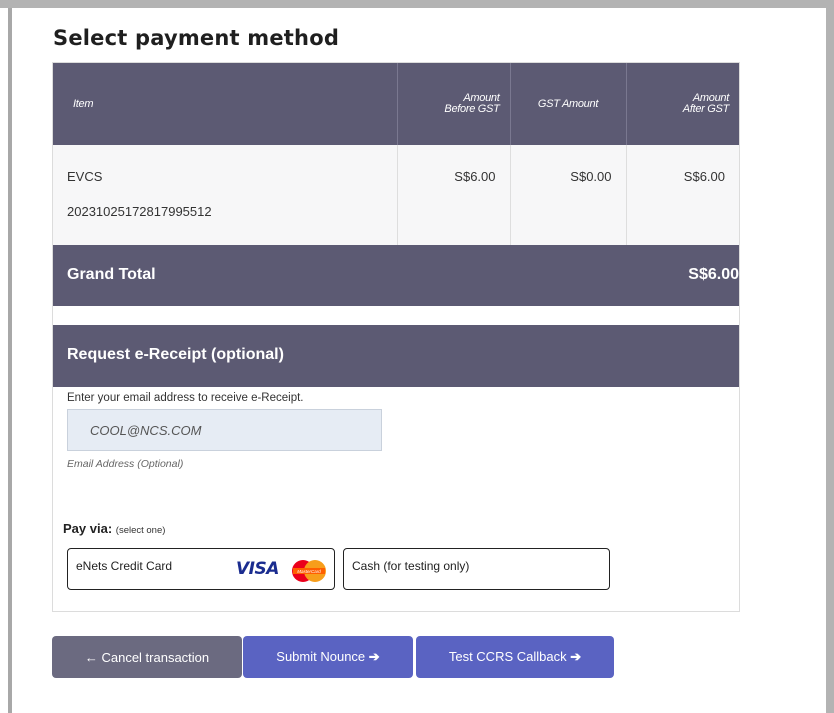 This screenshot has height=713, width=834. I want to click on header-after-line2: After GST, so click(706, 109).